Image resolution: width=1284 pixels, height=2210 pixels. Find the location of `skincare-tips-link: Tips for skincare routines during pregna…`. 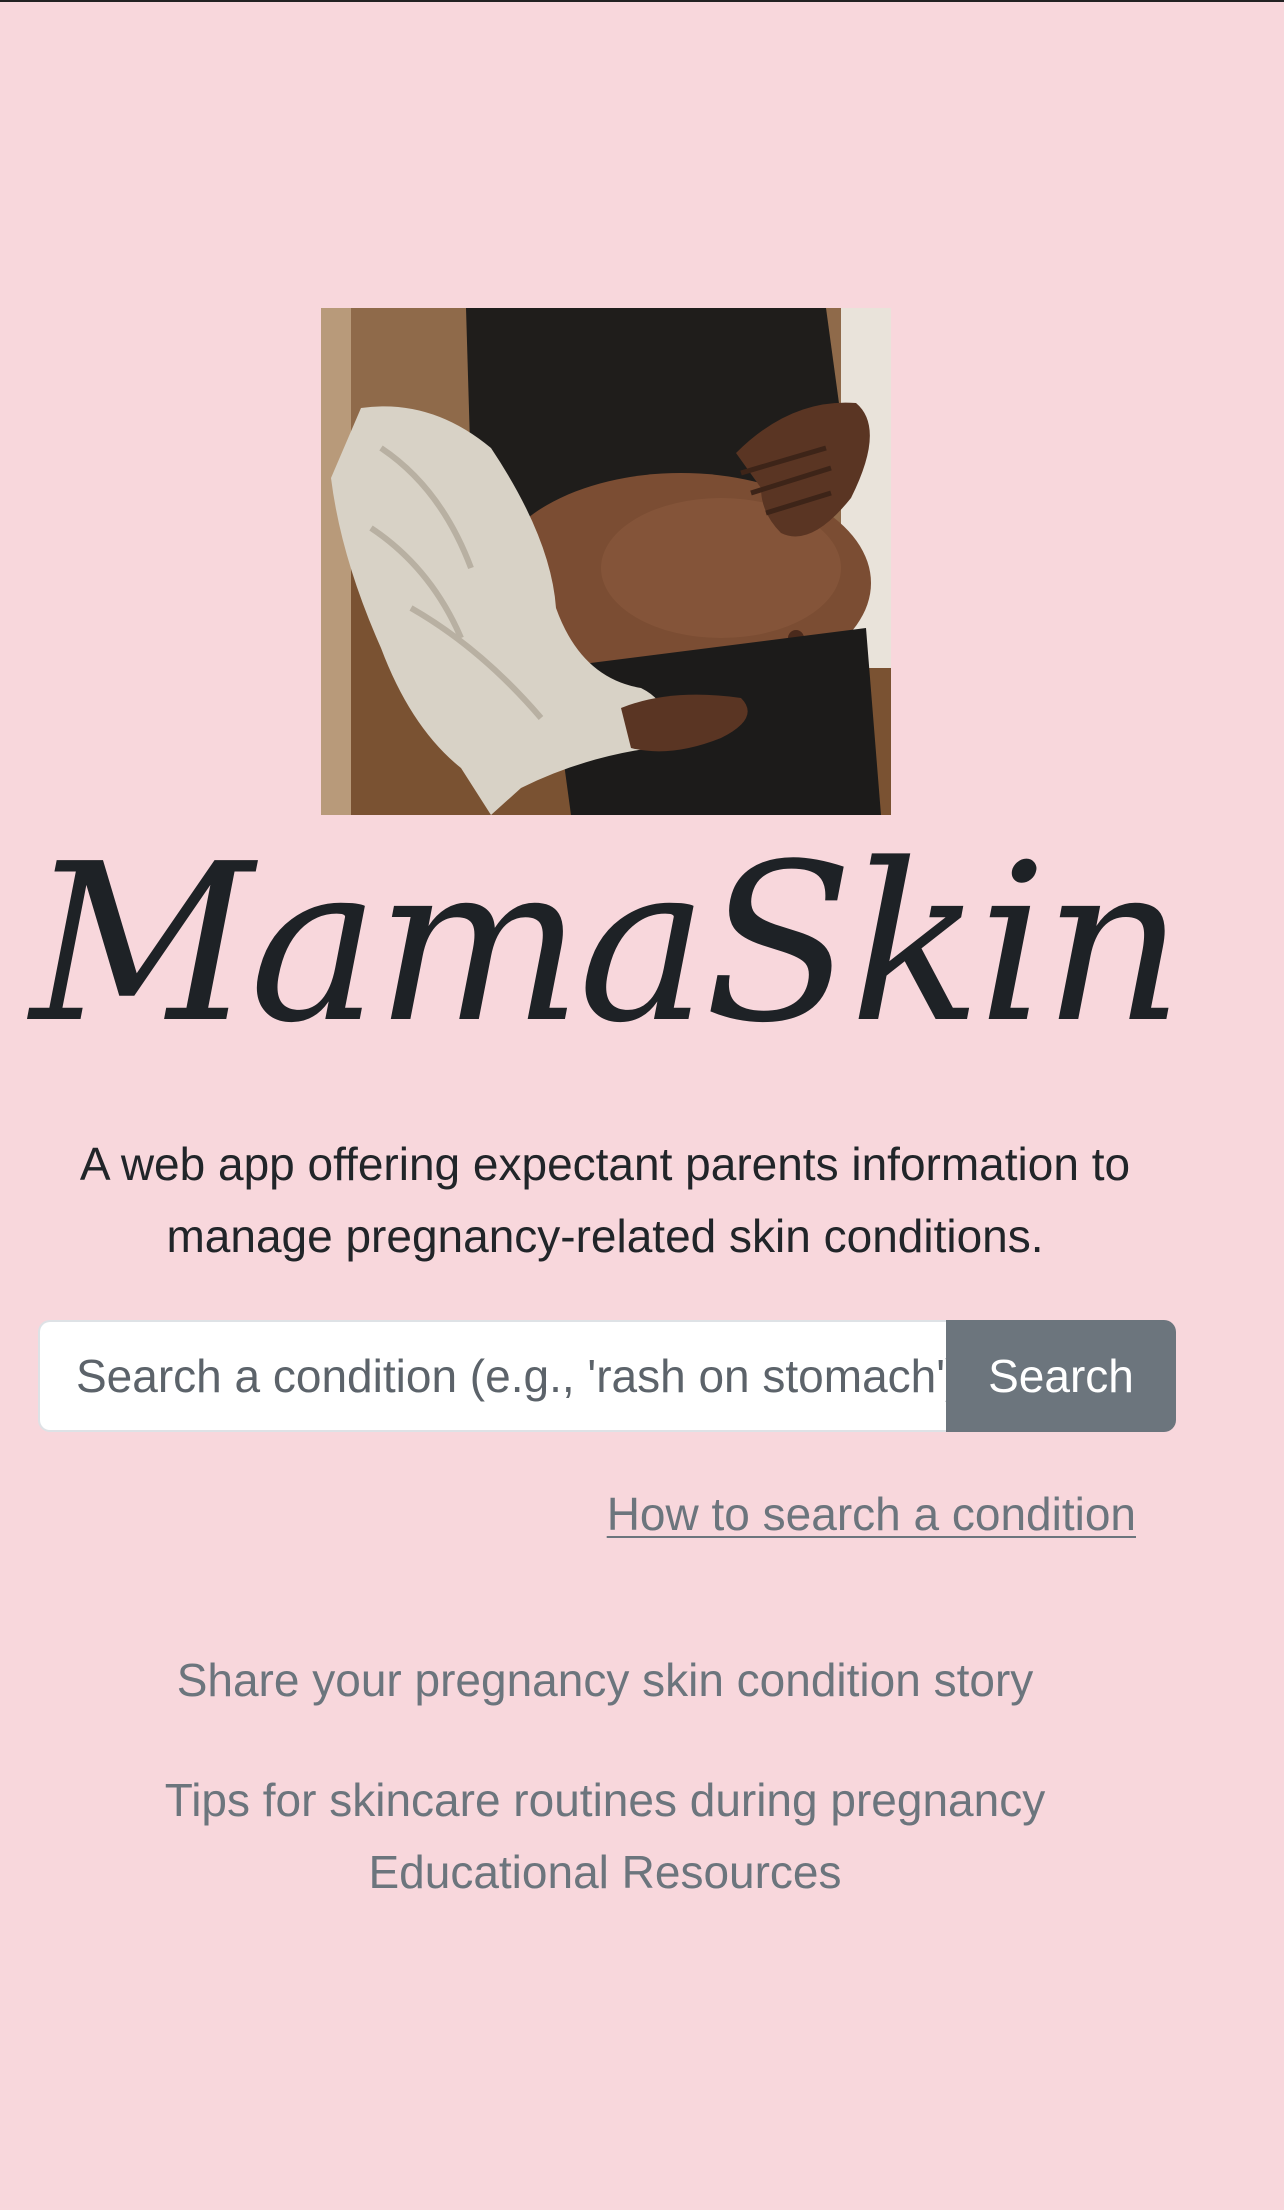

skincare-tips-link: Tips for skincare routines during pregna… is located at coordinates (605, 1800).